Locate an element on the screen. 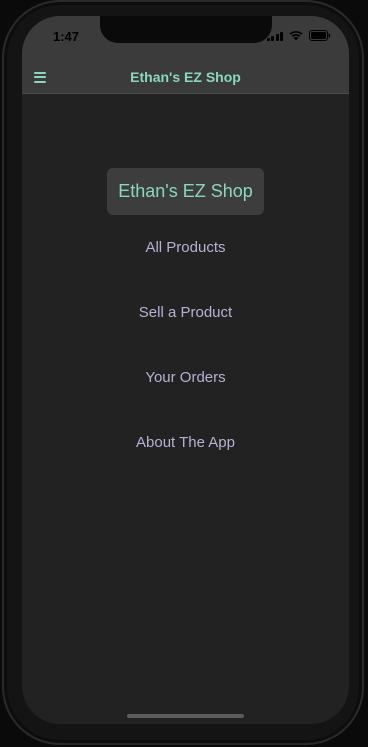 This screenshot has width=368, height=747. shop-title-banner: Ethan's EZ Shop is located at coordinates (185, 191).